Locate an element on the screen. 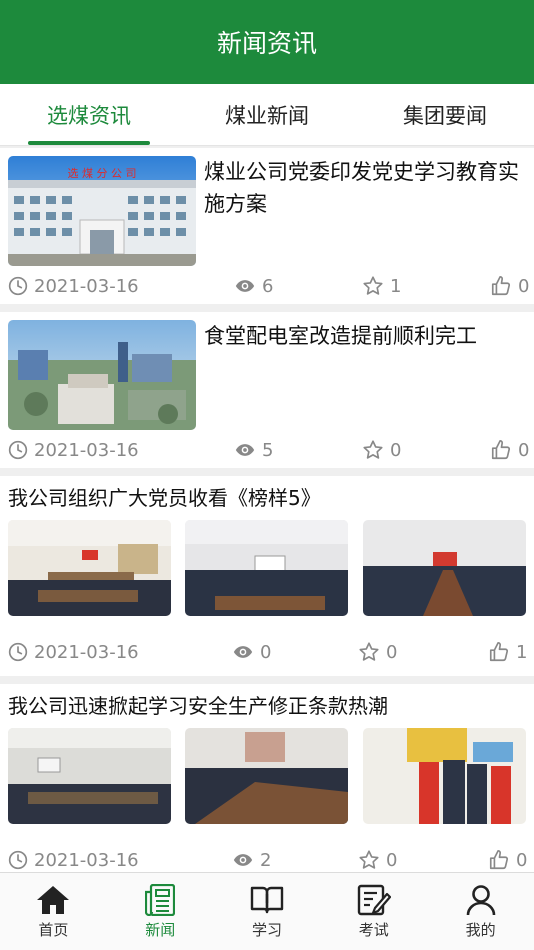 The height and width of the screenshot is (950, 534). nav-exam: 考试 is located at coordinates (373, 911).